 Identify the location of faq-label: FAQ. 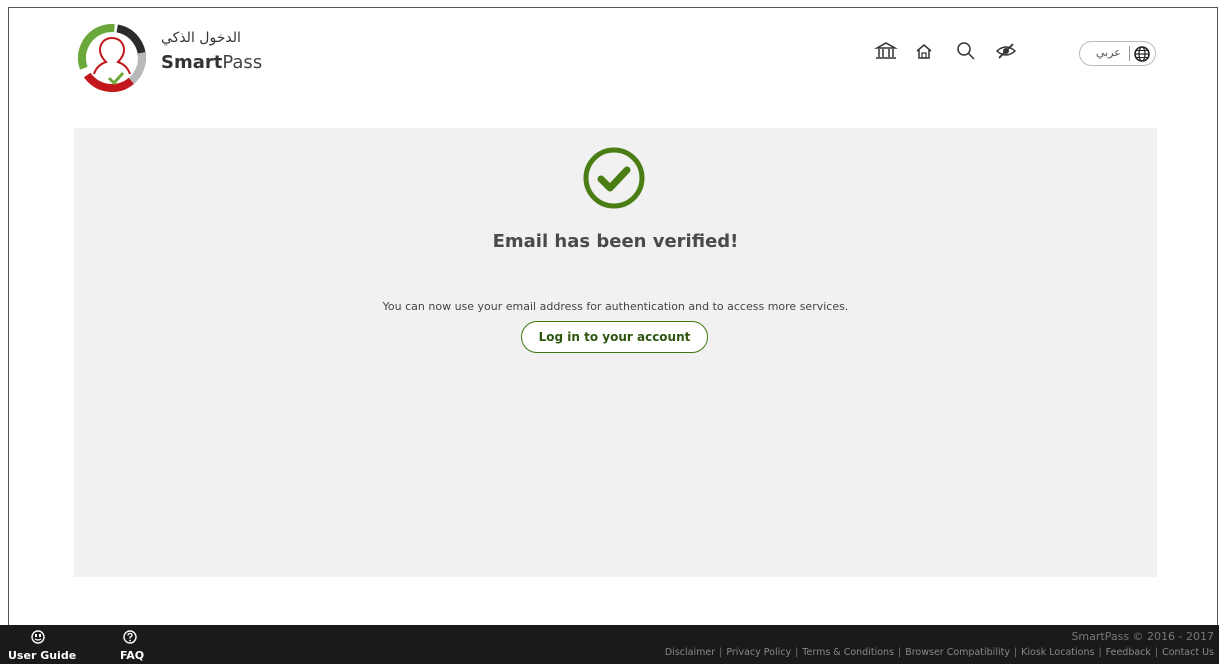
(132, 655).